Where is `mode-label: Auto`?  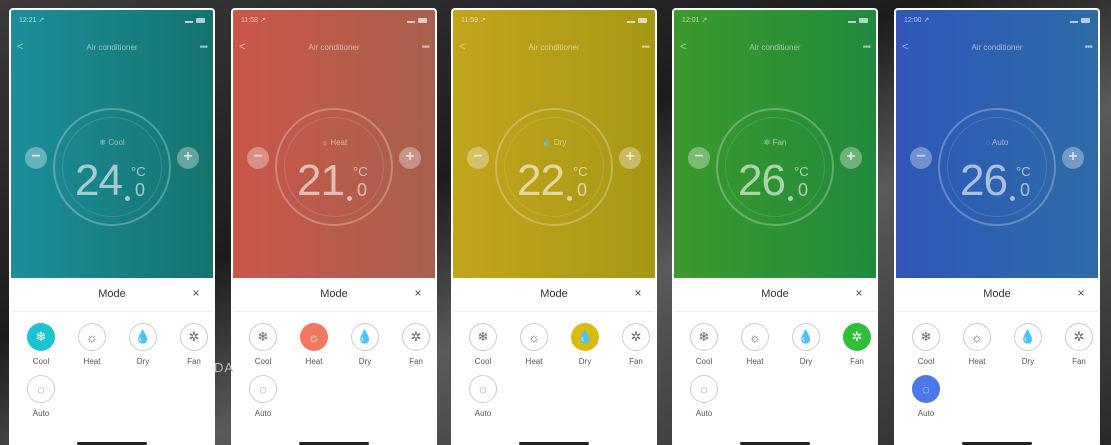
mode-label: Auto is located at coordinates (926, 413).